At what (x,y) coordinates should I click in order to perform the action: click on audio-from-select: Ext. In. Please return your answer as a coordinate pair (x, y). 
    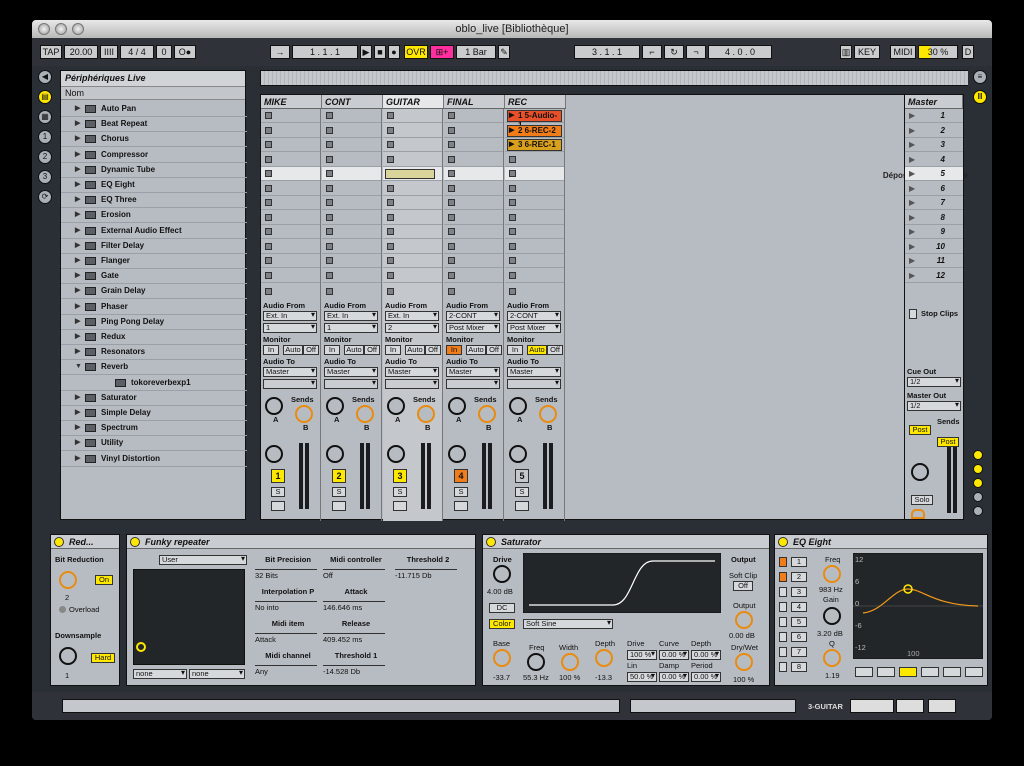
    Looking at the image, I should click on (290, 316).